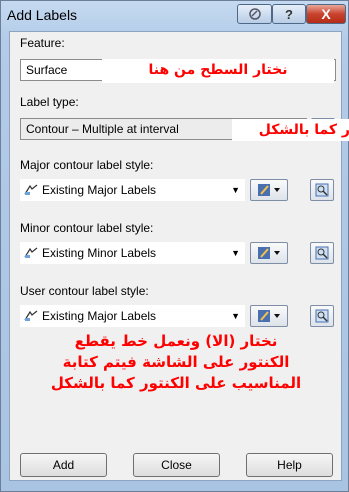 This screenshot has width=349, height=492. What do you see at coordinates (99, 190) in the screenshot?
I see `major-style-value: Existing Major Labels` at bounding box center [99, 190].